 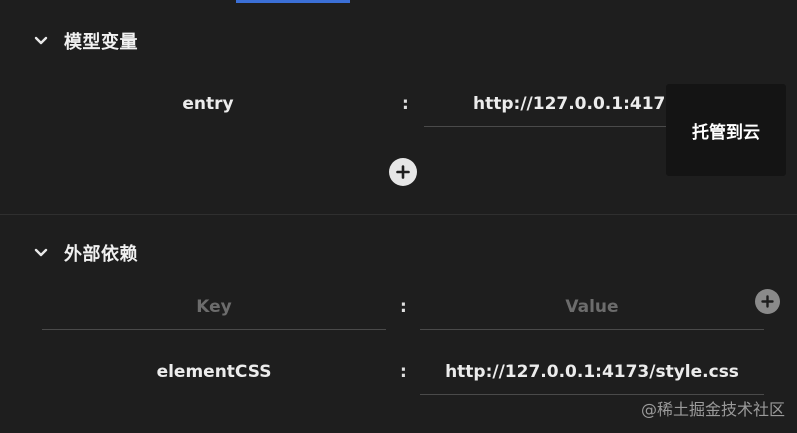 What do you see at coordinates (726, 130) in the screenshot?
I see `host-to-cloud-tooltip: 托管到云` at bounding box center [726, 130].